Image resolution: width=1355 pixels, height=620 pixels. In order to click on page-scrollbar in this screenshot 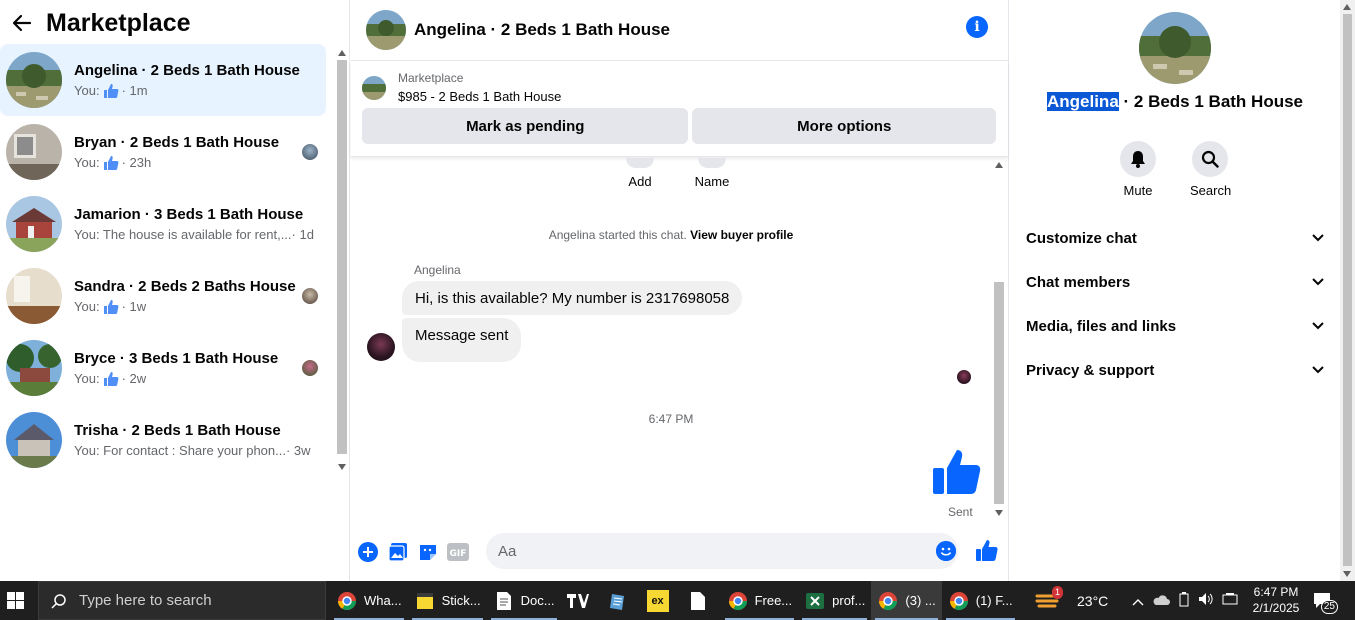, I will do `click(1347, 290)`.